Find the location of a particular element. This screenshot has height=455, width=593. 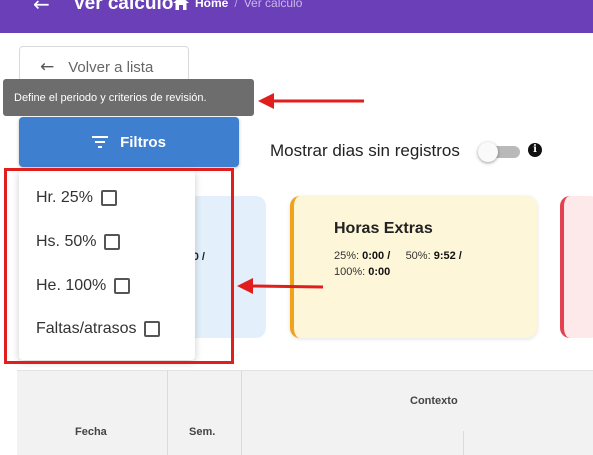

breadcrumb-home-link: Home is located at coordinates (211, 5).